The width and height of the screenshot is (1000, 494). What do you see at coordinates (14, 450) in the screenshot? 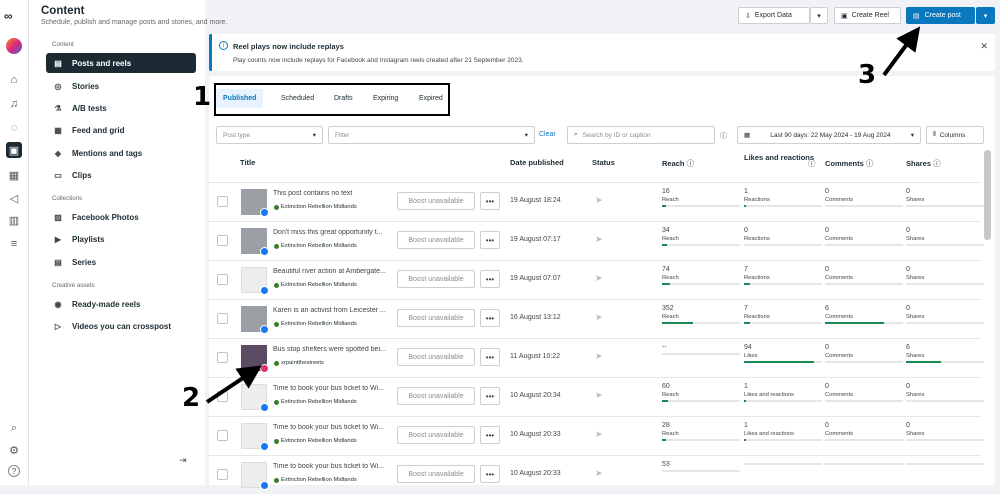
I see `settings-icon: ⚙` at bounding box center [14, 450].